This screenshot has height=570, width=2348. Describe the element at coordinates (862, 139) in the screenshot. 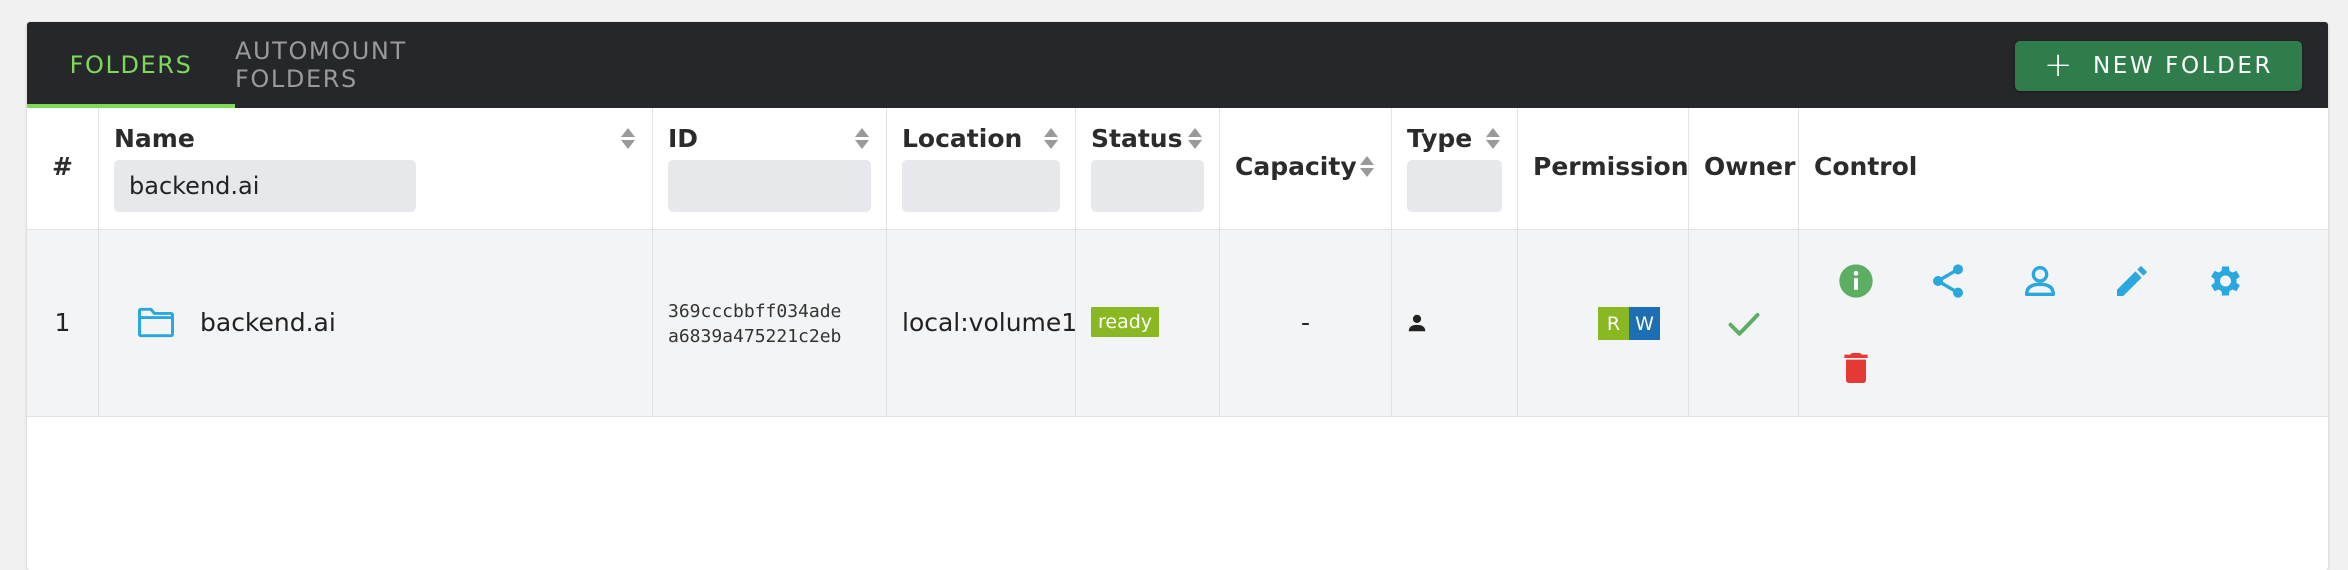

I see `sort-id-icon` at that location.